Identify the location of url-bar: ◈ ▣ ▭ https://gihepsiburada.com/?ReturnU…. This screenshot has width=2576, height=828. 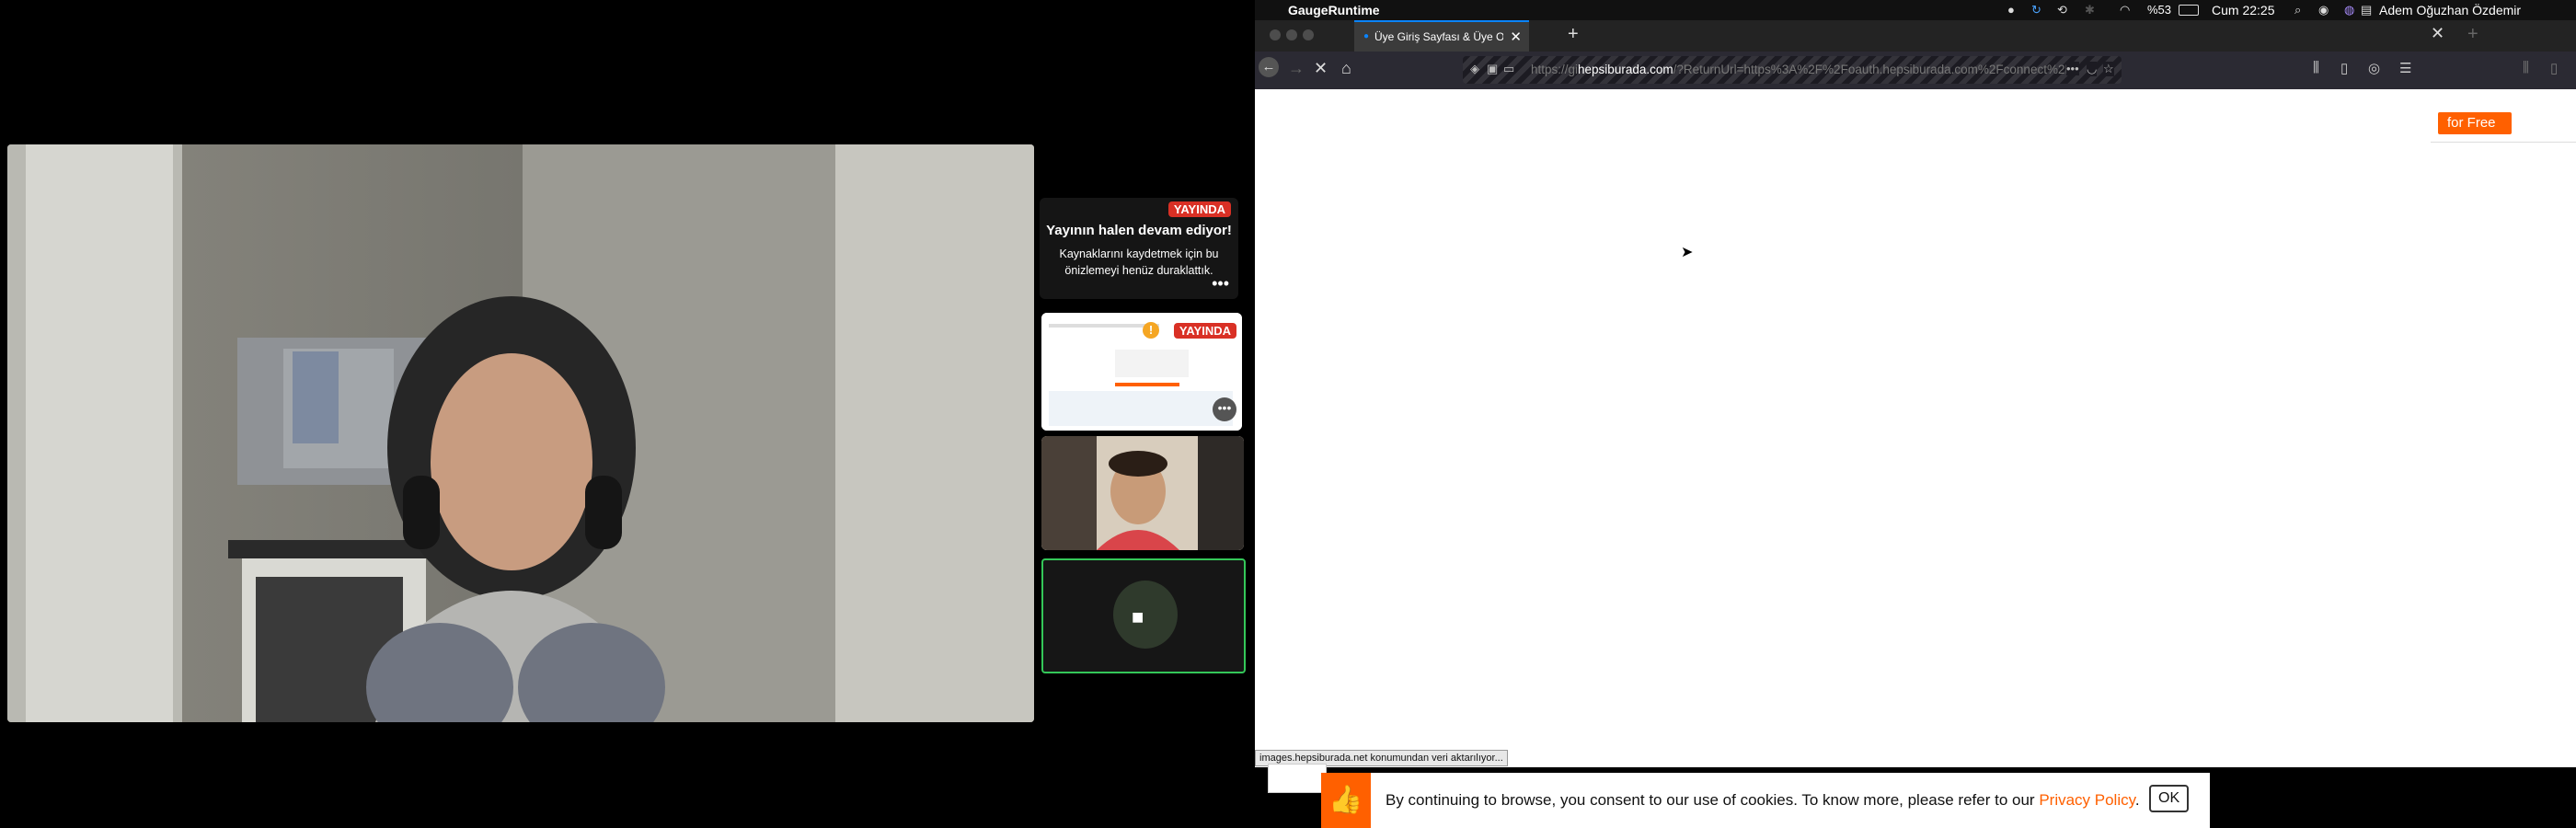
(1792, 70).